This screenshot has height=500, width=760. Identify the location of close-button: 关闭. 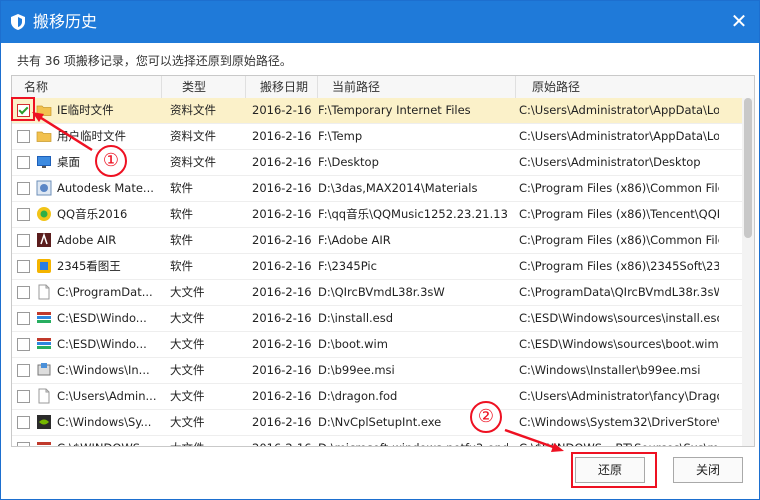
(708, 470).